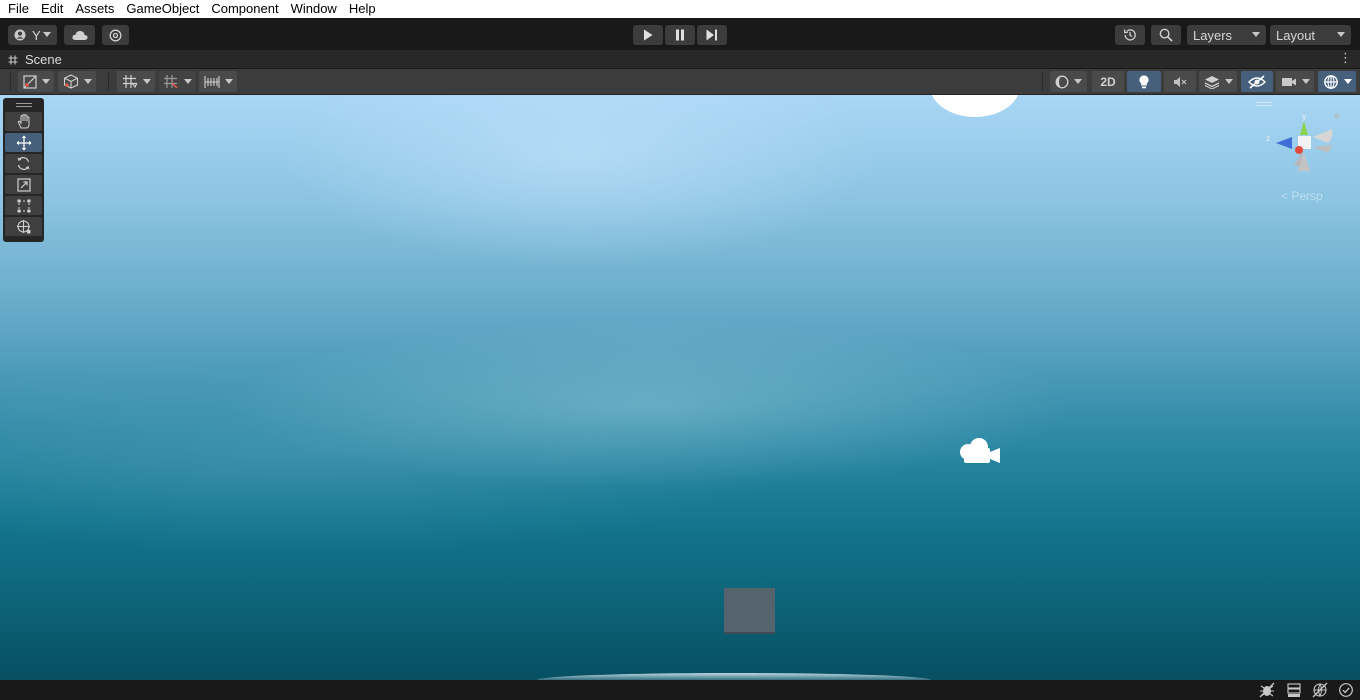 The width and height of the screenshot is (1360, 700). I want to click on step-button, so click(712, 35).